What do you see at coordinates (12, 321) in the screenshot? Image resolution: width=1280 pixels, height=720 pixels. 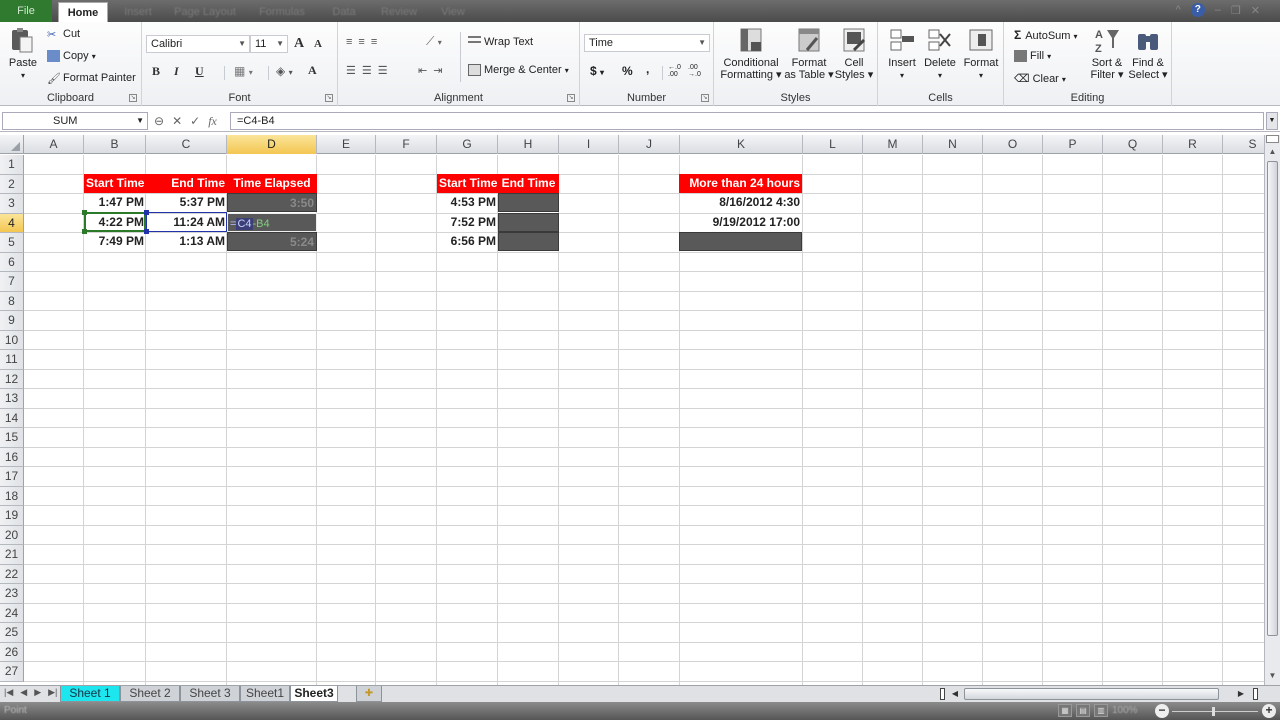 I see `row-header-9: 9` at bounding box center [12, 321].